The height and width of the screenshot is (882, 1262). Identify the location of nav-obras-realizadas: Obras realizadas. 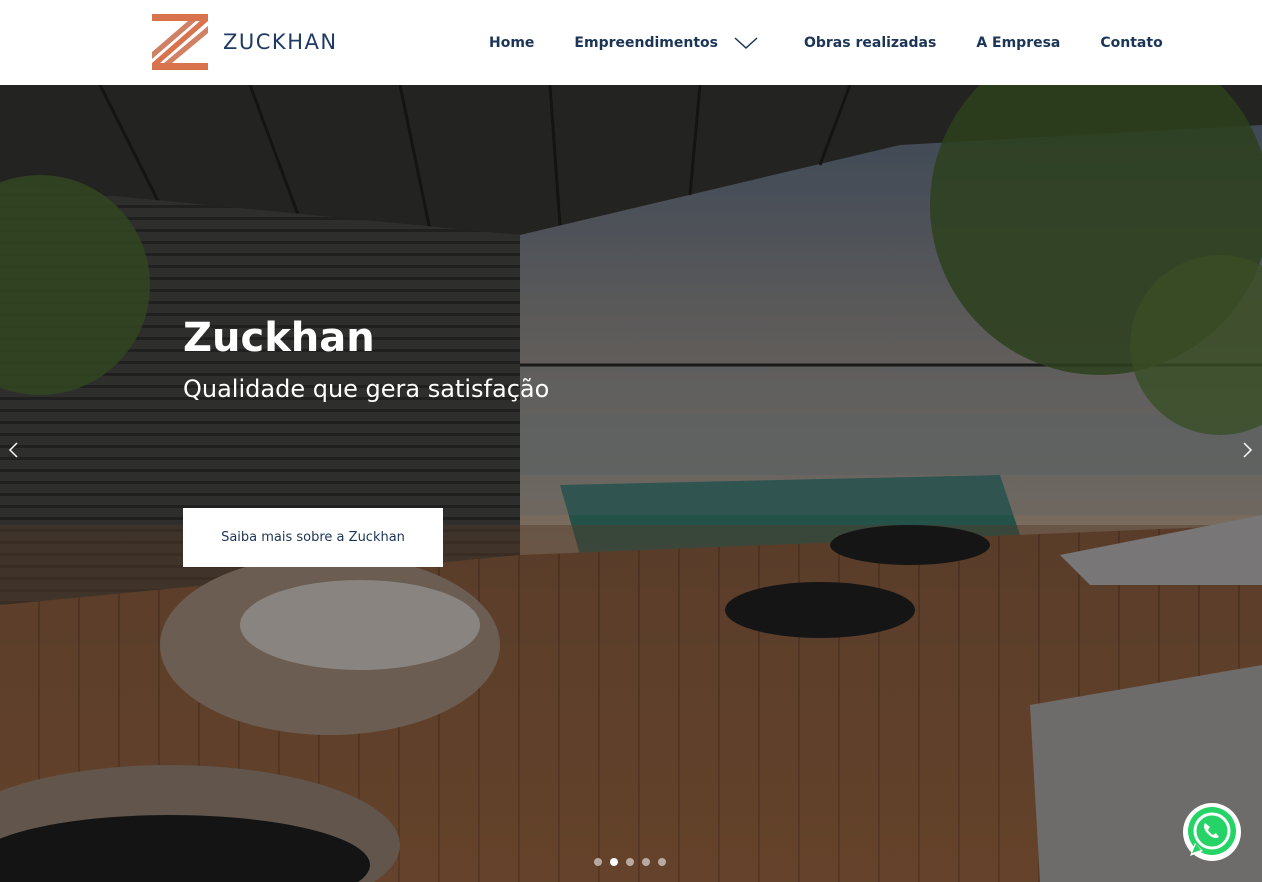
(870, 43).